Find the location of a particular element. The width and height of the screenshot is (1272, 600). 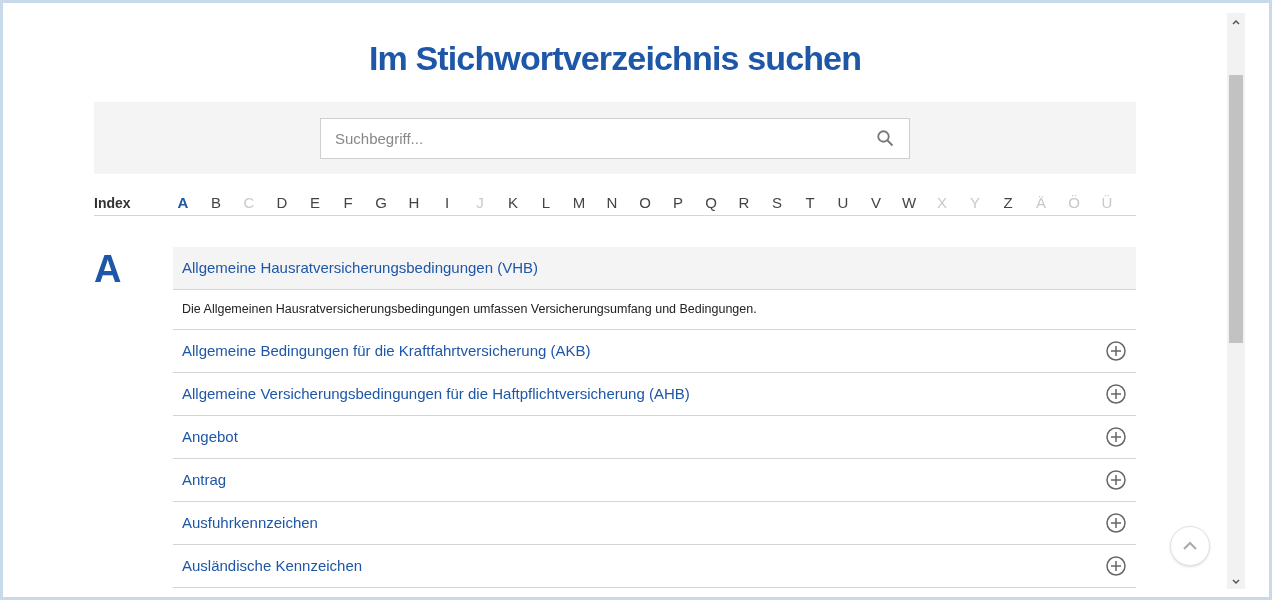

letter-link: V is located at coordinates (876, 203).